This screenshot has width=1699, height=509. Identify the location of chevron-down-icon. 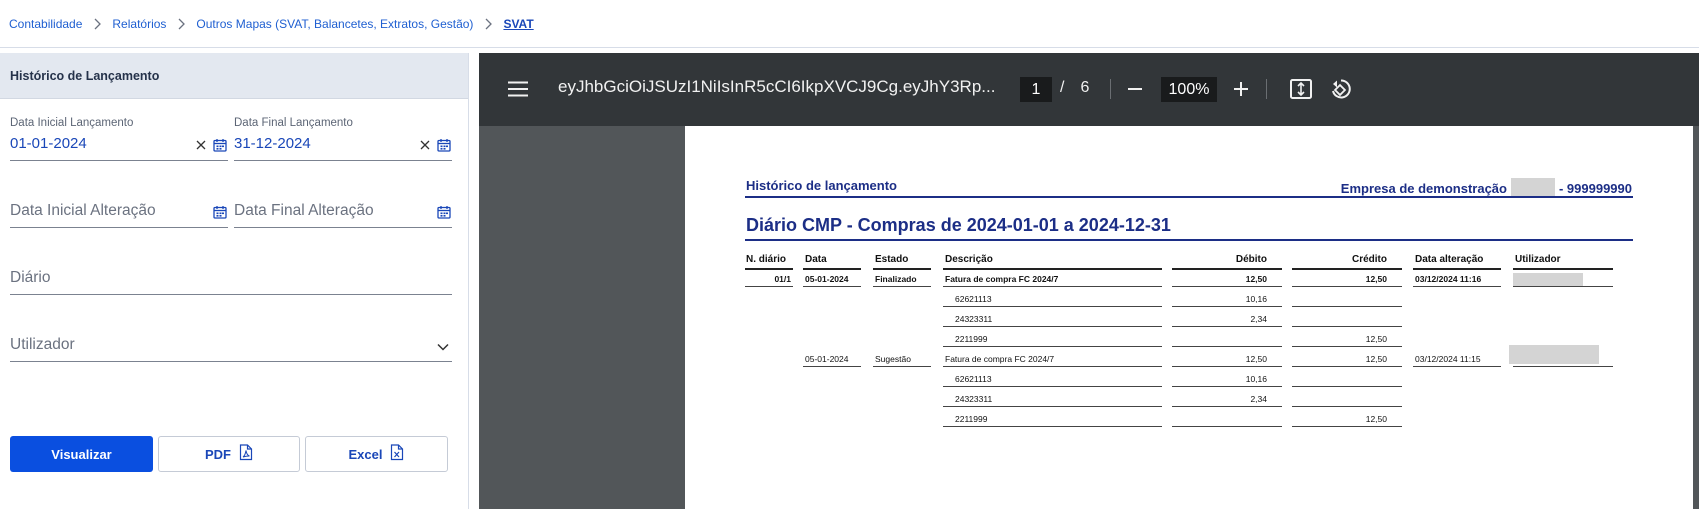
(443, 347).